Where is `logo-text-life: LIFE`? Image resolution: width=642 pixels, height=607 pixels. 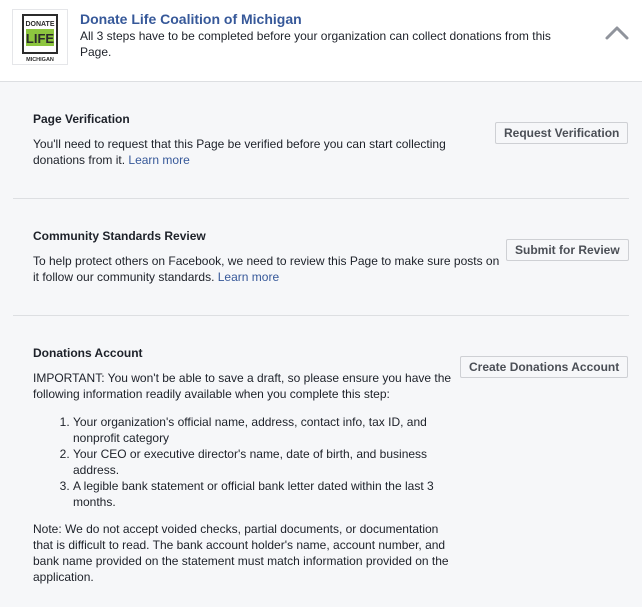
logo-text-life: LIFE is located at coordinates (40, 38).